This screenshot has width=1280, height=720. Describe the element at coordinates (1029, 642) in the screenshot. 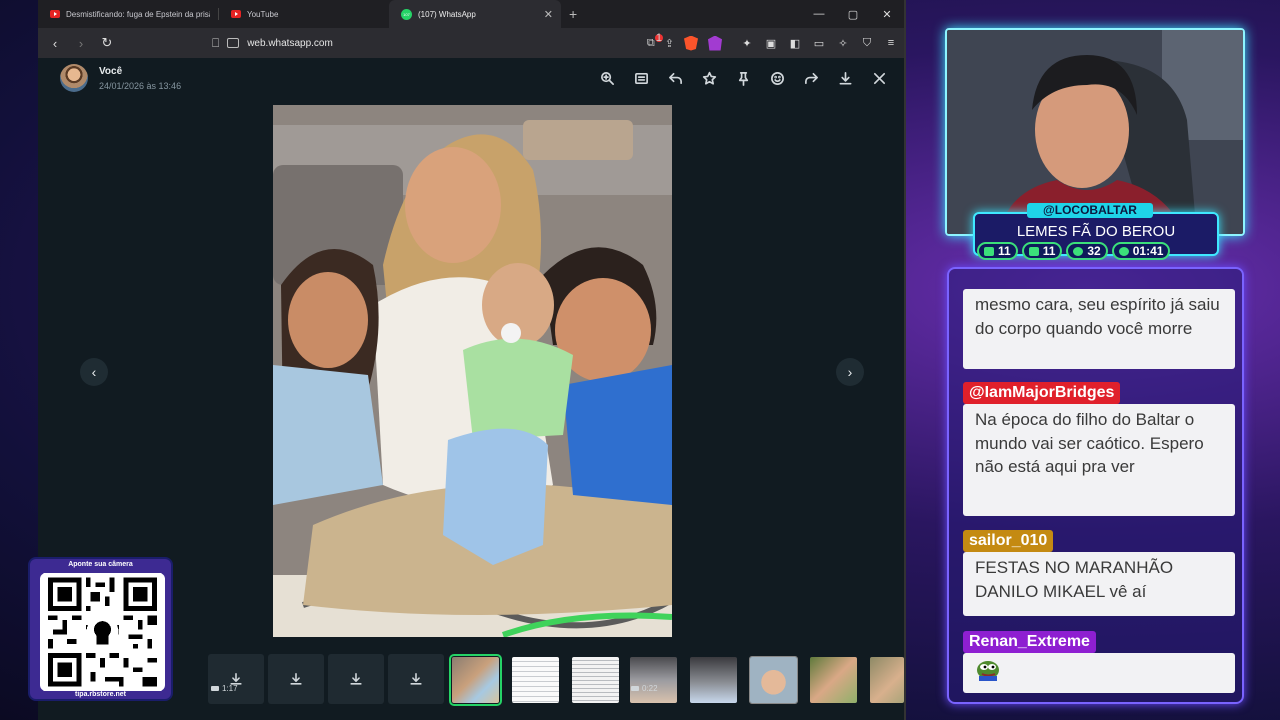

I see `chat-username: Renan_Extreme` at that location.